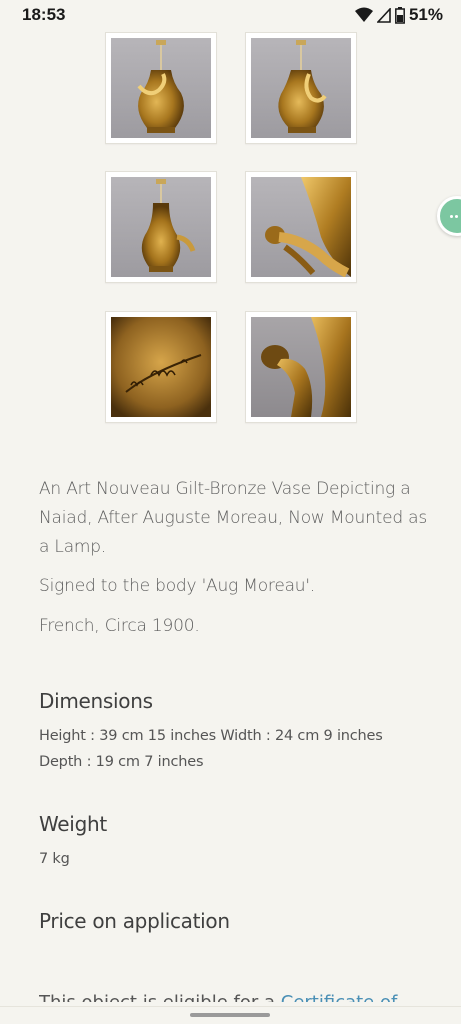 This screenshot has width=461, height=1024. Describe the element at coordinates (383, 15) in the screenshot. I see `signal-icon` at that location.